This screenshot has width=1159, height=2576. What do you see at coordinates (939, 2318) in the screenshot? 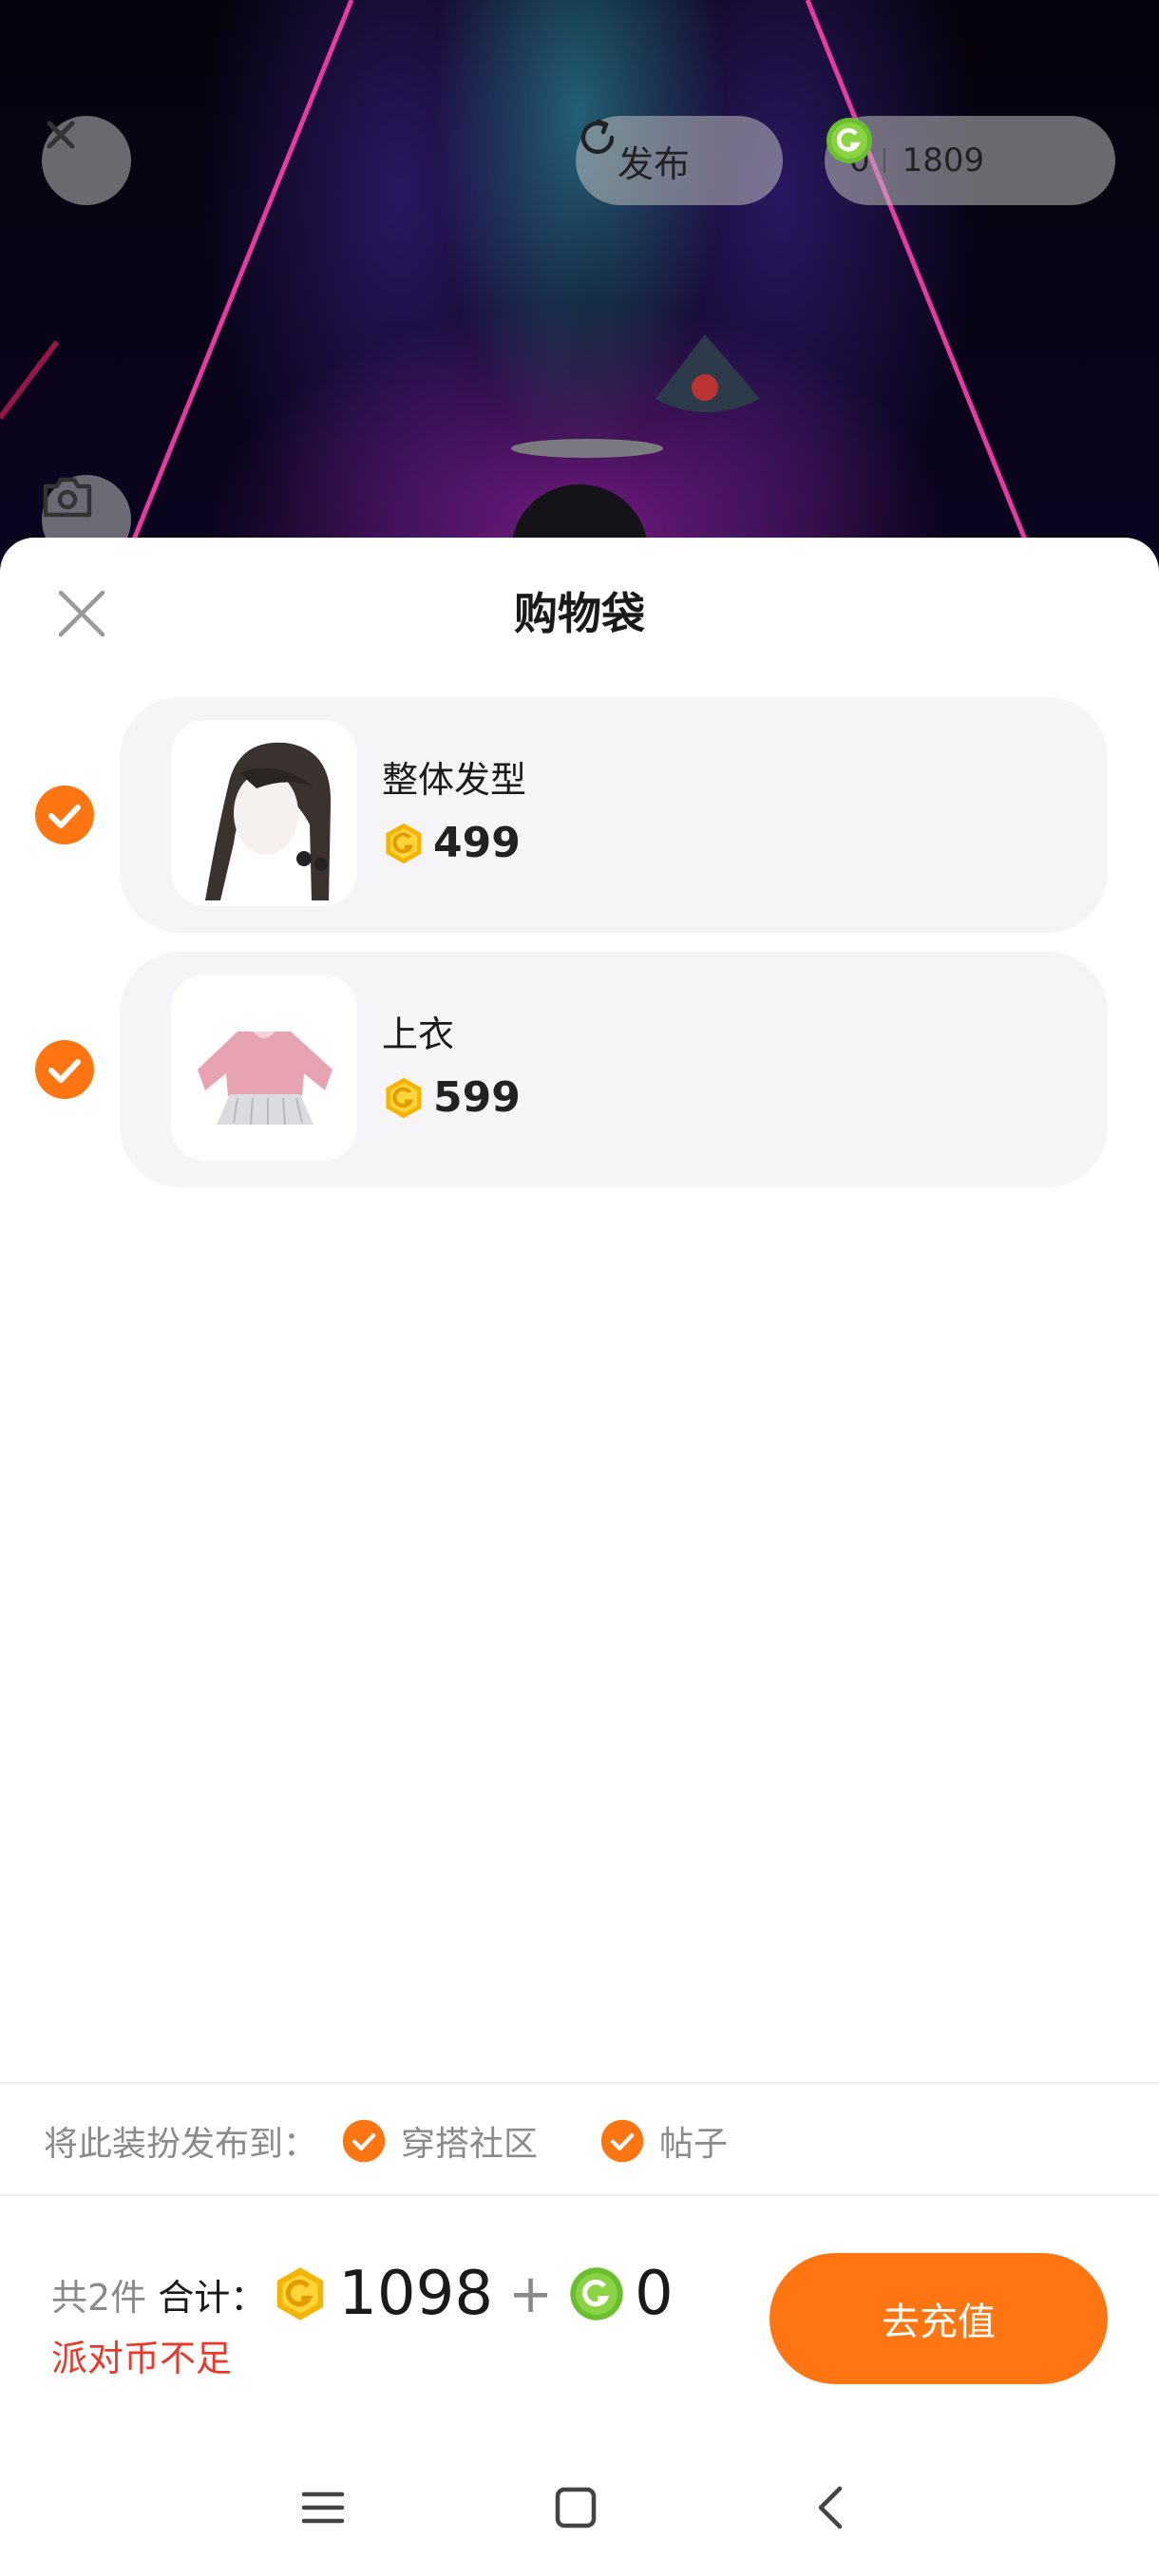
I see `recharge-button: 去充值` at bounding box center [939, 2318].